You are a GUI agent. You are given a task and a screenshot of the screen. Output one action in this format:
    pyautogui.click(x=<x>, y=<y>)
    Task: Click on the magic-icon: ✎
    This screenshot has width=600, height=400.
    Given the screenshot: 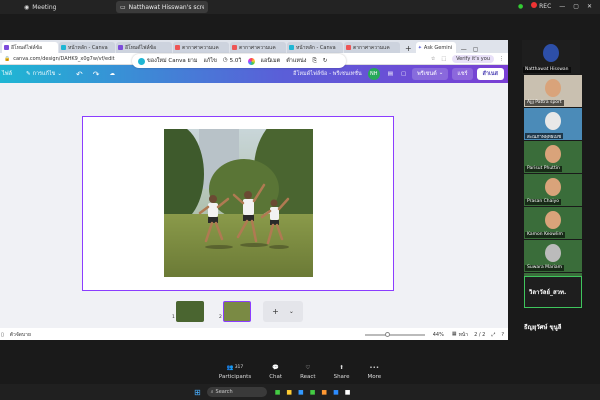 What is the action you would take?
    pyautogui.click(x=28, y=74)
    